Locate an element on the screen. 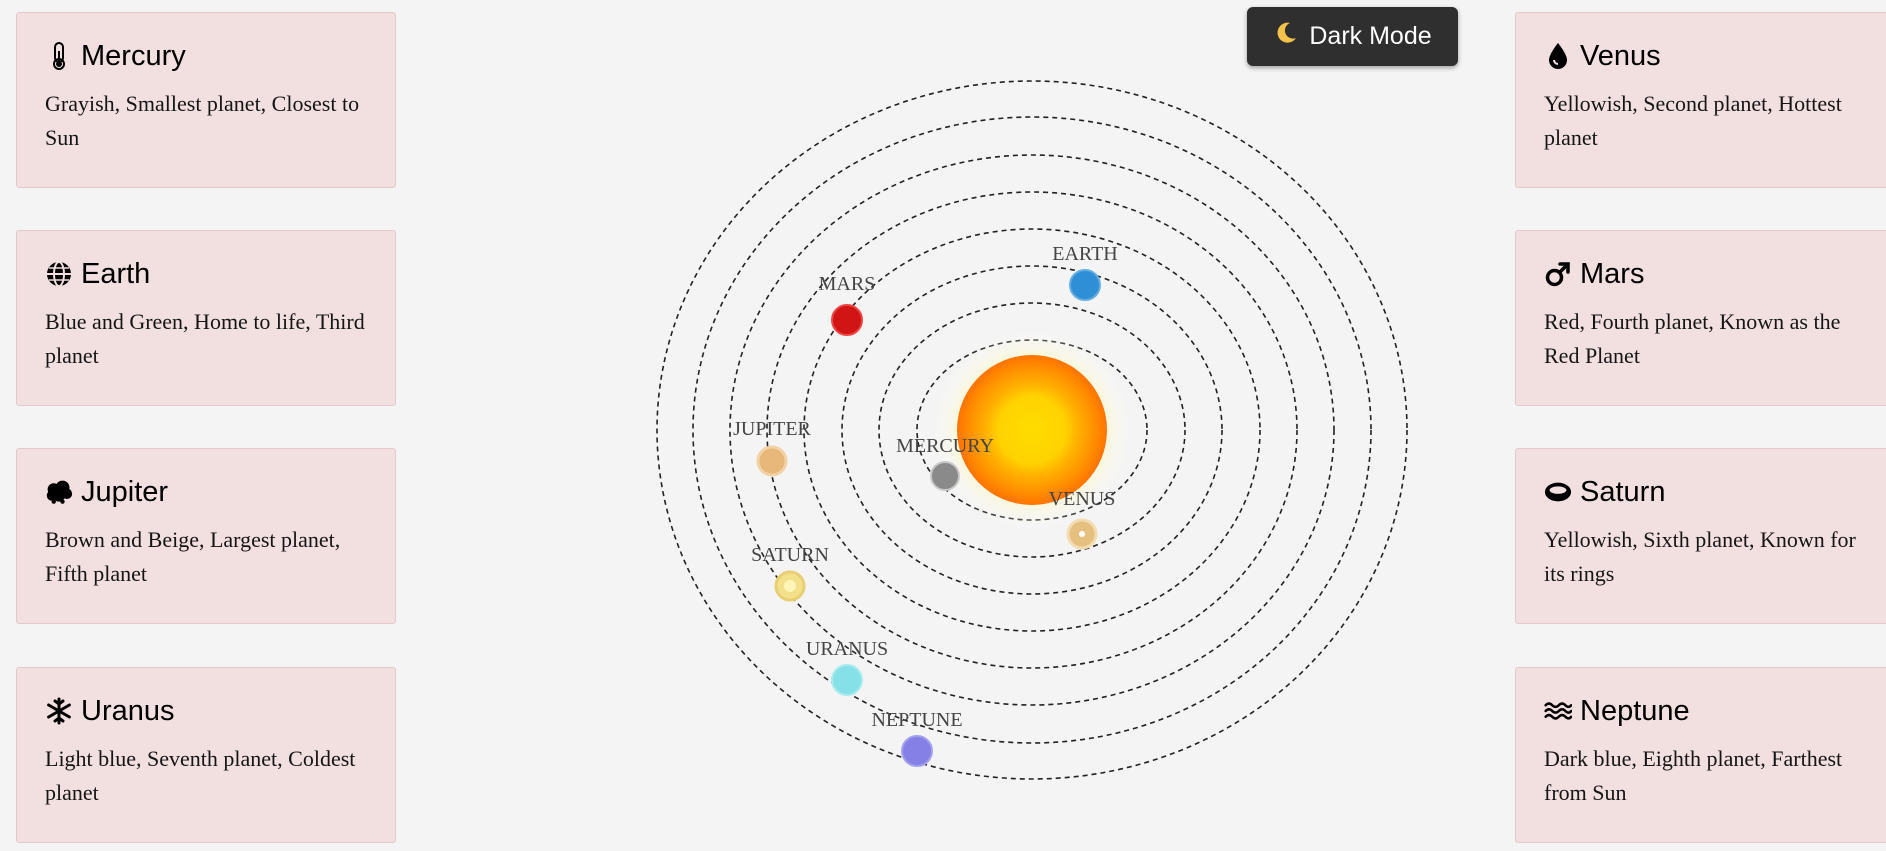  orbit-label-jupiter: JUPITER is located at coordinates (772, 429).